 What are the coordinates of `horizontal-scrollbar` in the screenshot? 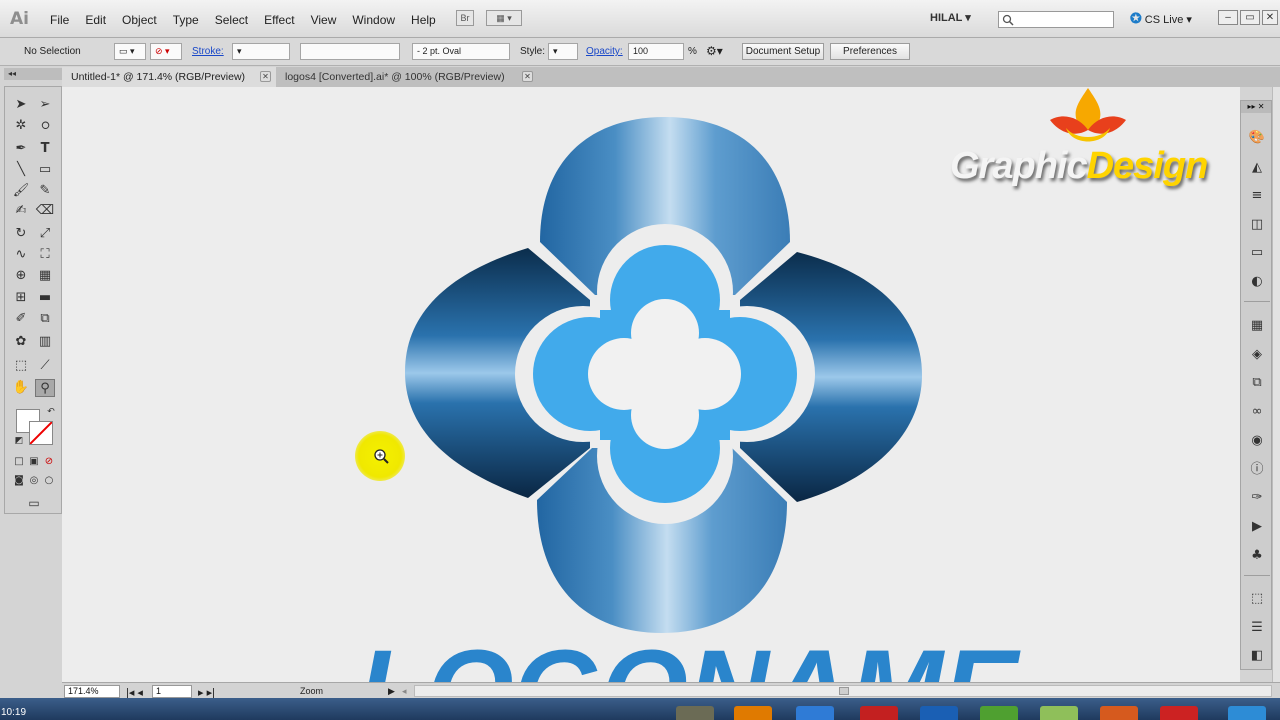 It's located at (843, 691).